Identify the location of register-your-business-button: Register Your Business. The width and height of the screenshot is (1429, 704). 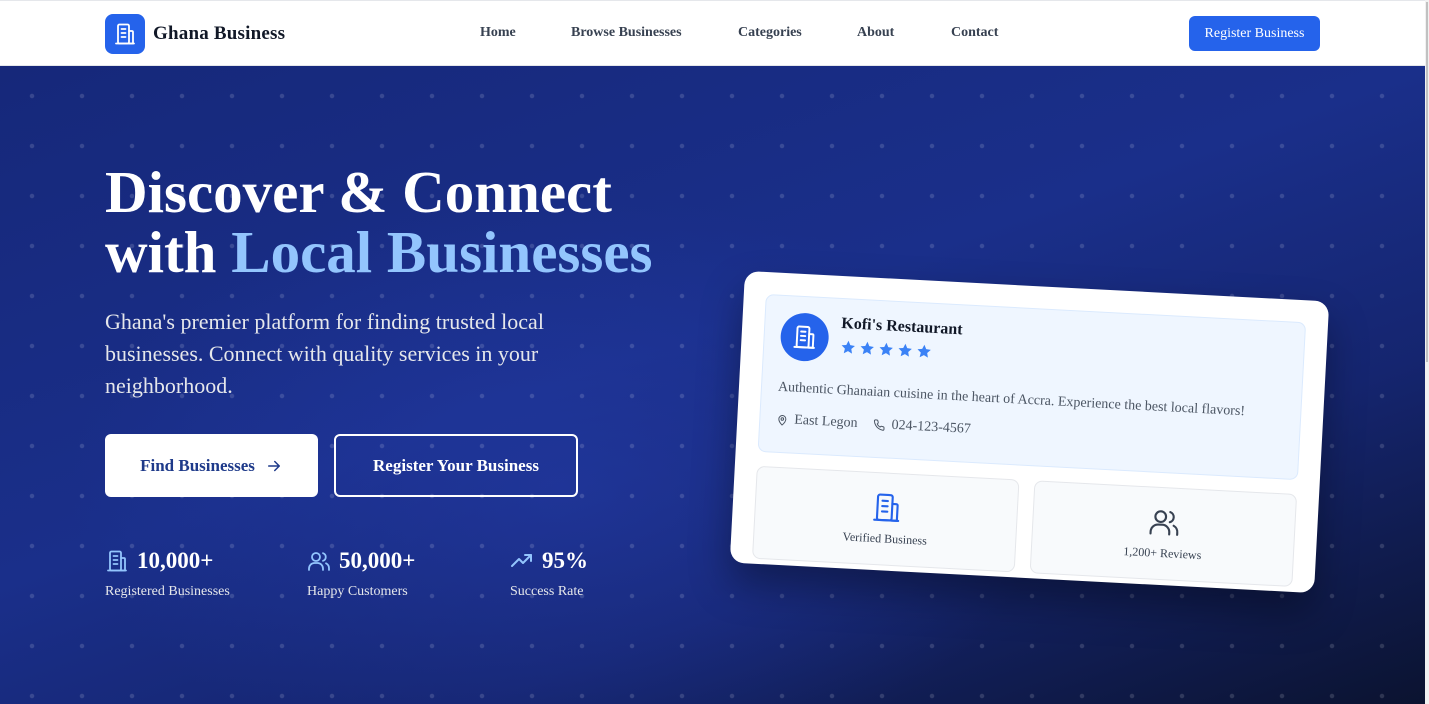
(456, 465).